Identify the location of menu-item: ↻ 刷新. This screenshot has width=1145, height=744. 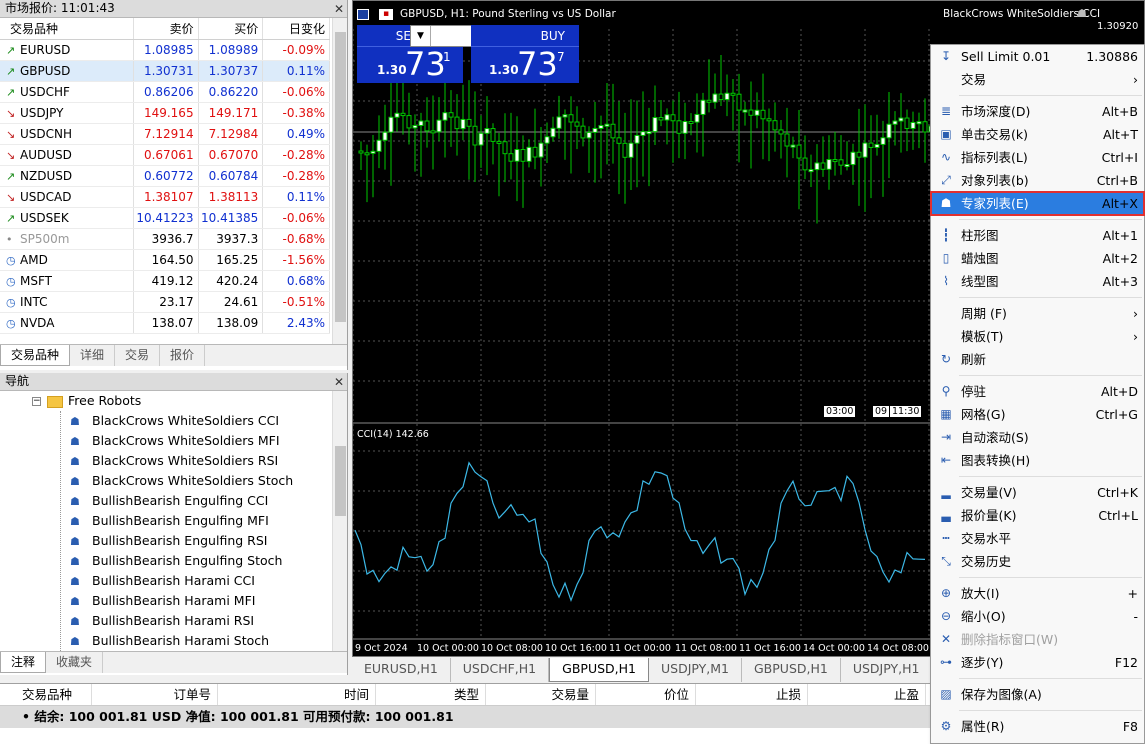
(1037, 359).